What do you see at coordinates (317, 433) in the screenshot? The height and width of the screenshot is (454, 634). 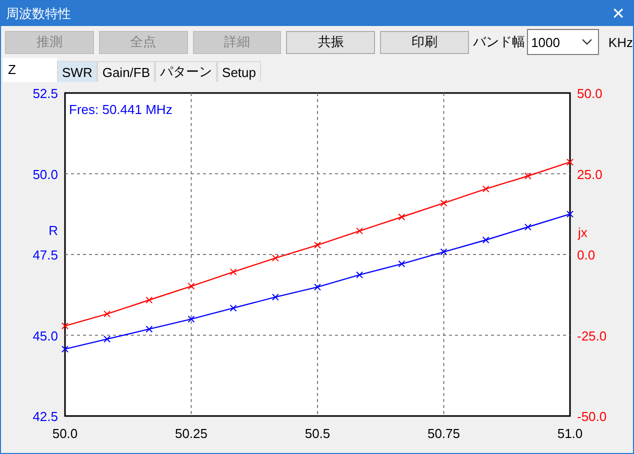 I see `axis-tick-label: 50.5` at bounding box center [317, 433].